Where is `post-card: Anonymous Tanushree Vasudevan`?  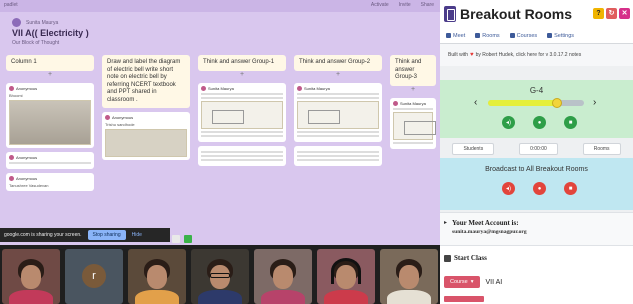
post-card: Anonymous Tanushree Vasudevan is located at coordinates (50, 182).